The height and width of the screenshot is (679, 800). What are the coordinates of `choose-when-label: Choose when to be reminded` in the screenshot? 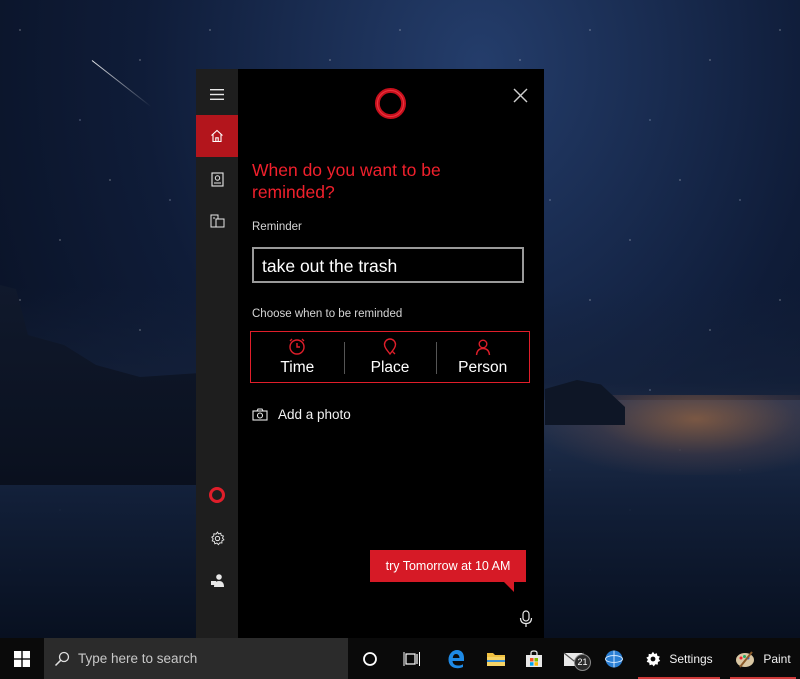 It's located at (327, 314).